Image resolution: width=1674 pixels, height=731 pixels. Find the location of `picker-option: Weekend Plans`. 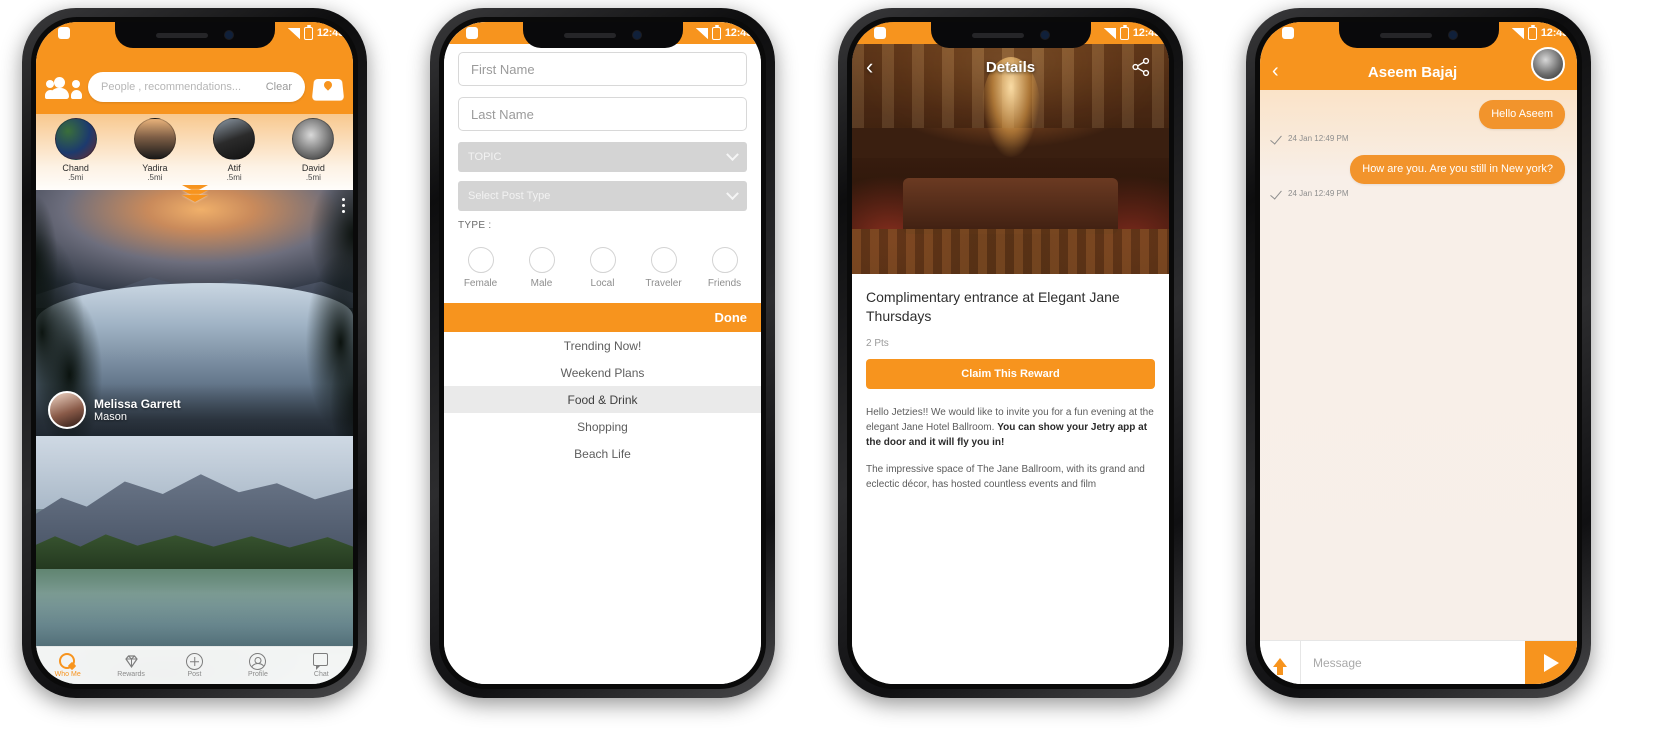

picker-option: Weekend Plans is located at coordinates (602, 372).